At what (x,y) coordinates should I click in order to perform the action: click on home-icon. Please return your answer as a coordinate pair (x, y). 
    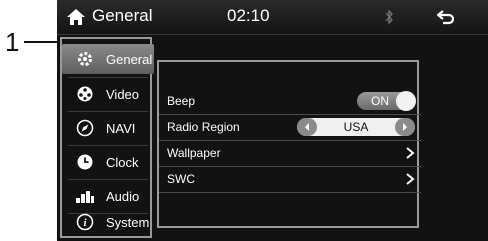
    Looking at the image, I should click on (76, 17).